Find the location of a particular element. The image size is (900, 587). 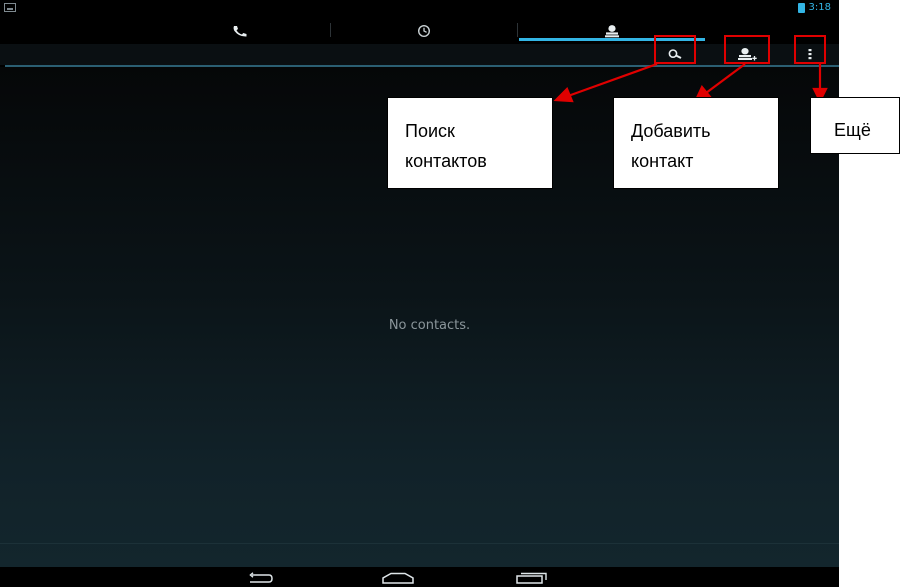

nav-home-button is located at coordinates (398, 578).